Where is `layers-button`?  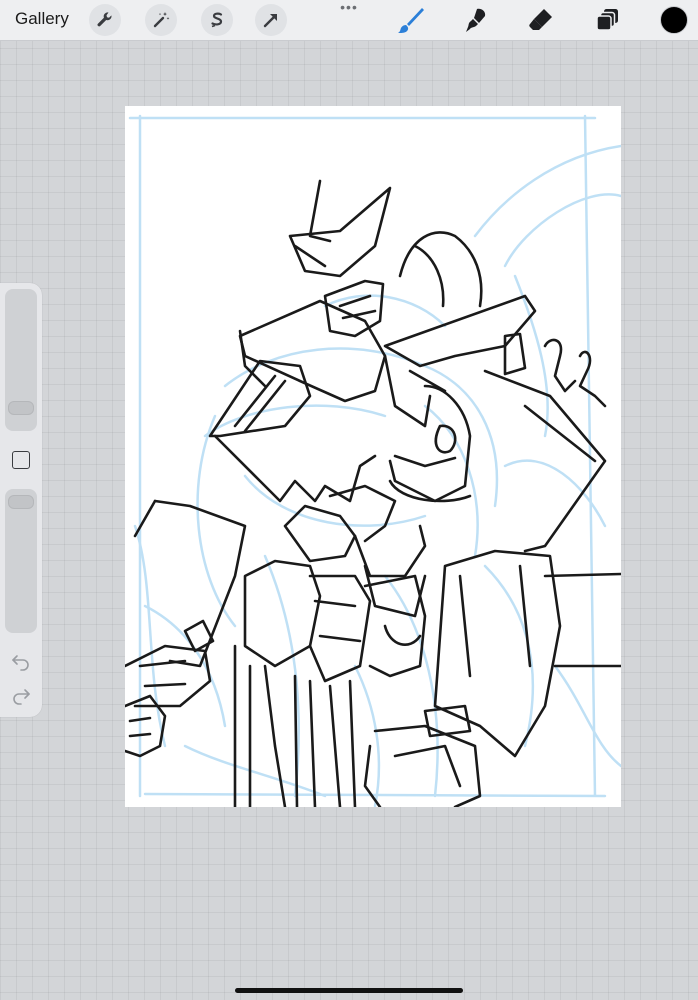 layers-button is located at coordinates (608, 20).